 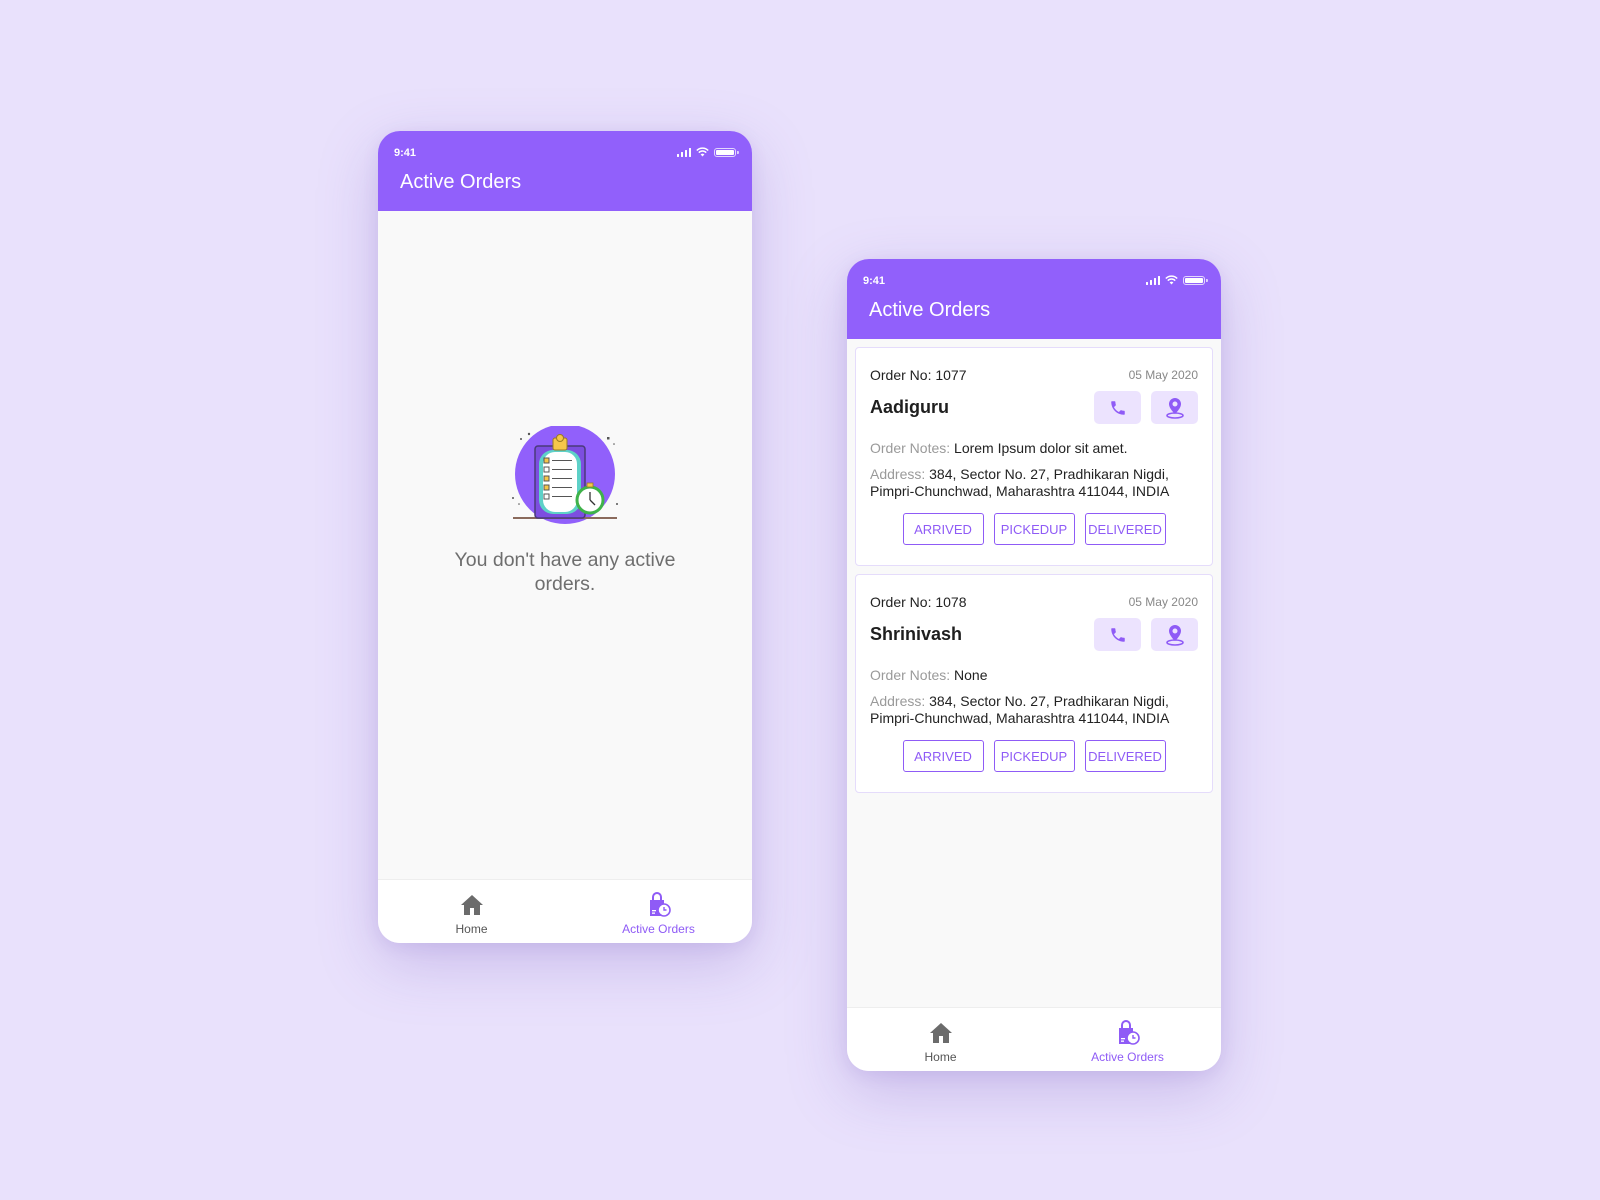 I want to click on customer-name: Shrinivash, so click(x=916, y=634).